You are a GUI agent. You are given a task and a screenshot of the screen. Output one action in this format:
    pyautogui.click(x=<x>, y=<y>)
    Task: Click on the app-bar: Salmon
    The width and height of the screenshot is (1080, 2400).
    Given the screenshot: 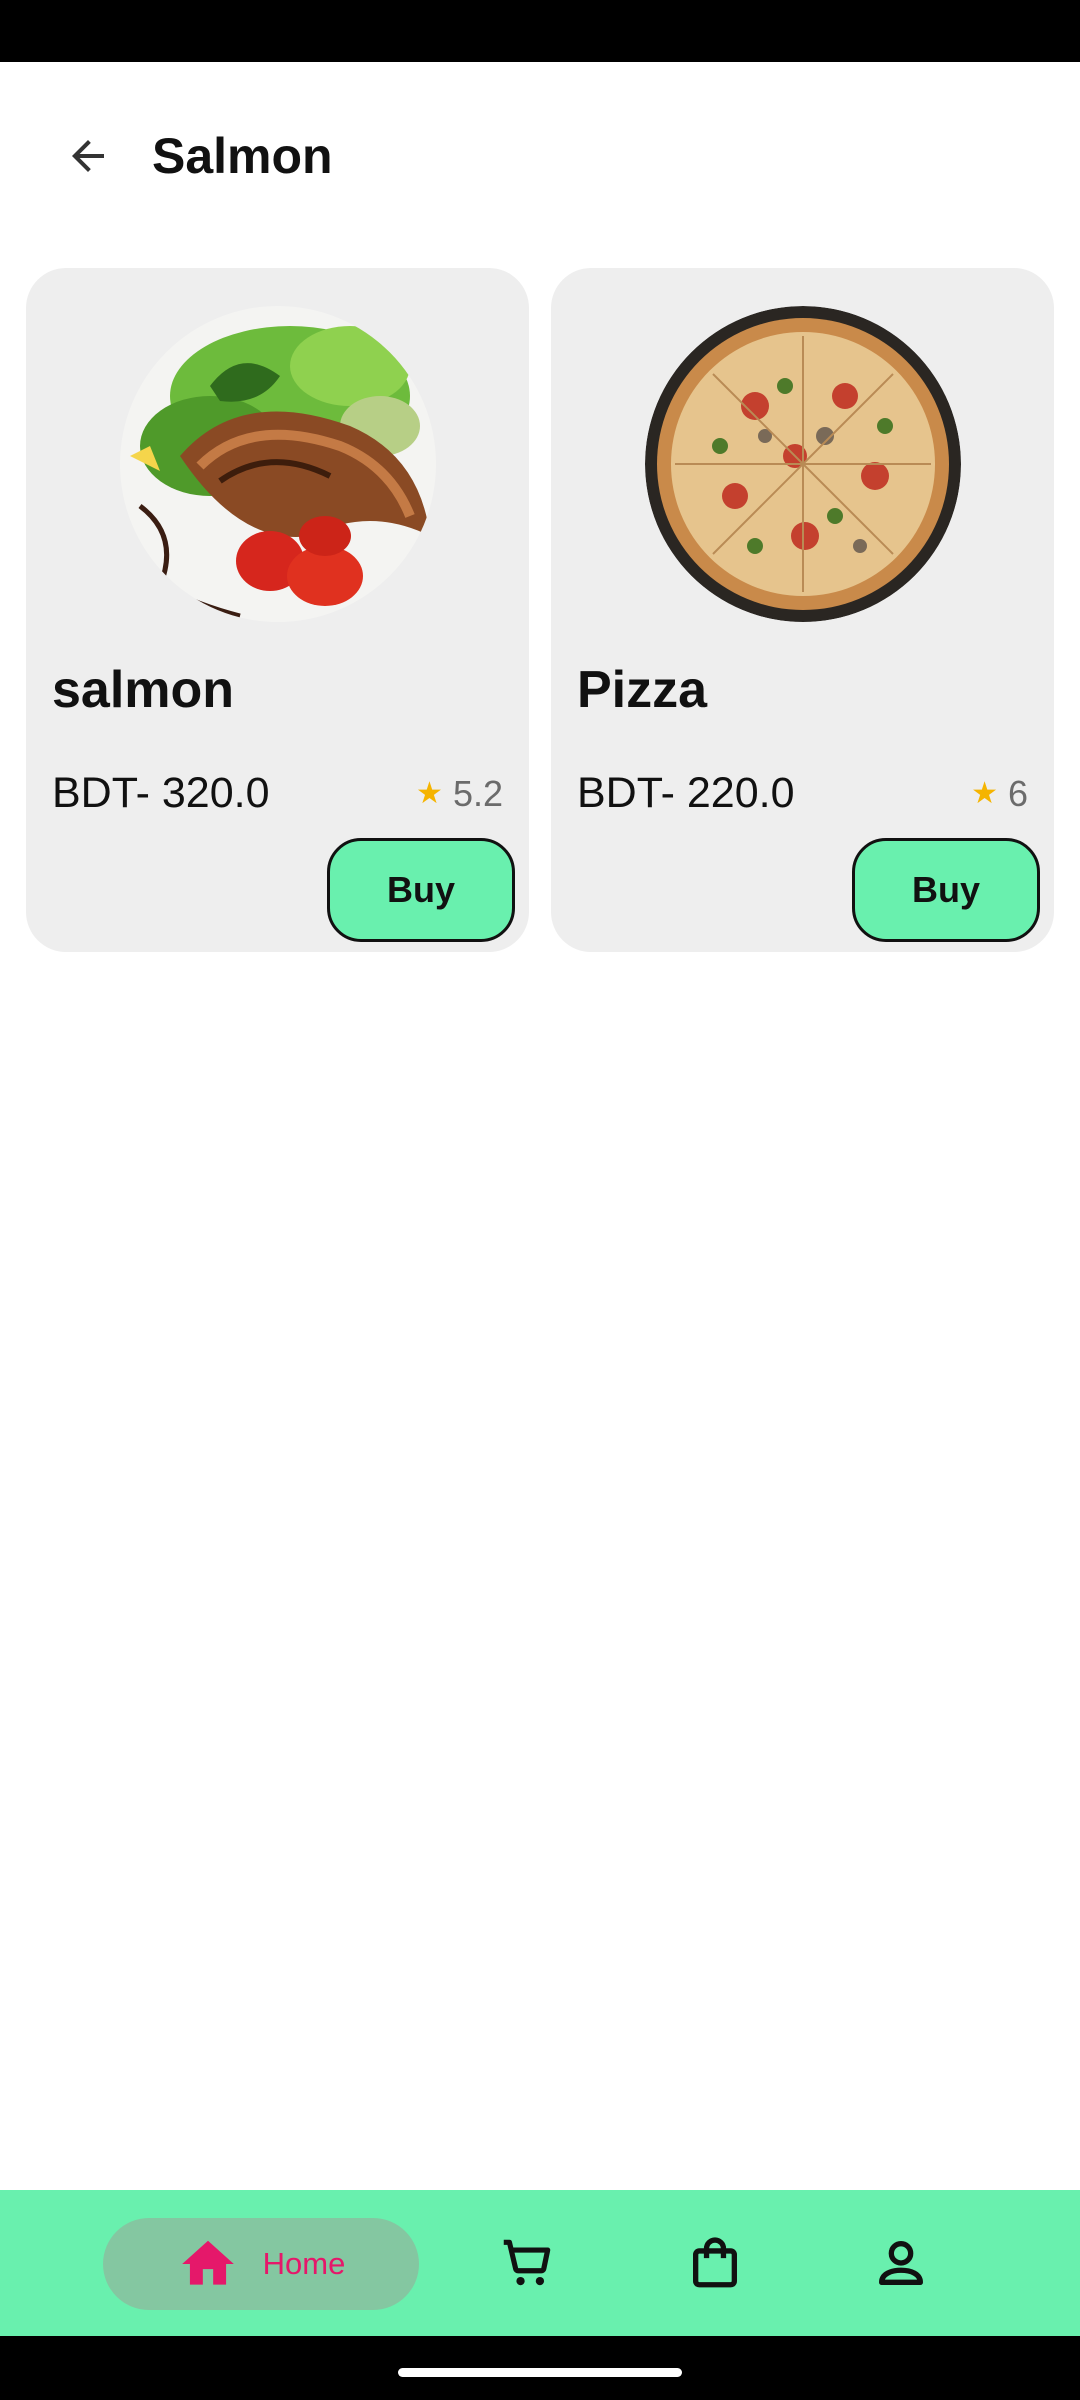 What is the action you would take?
    pyautogui.click(x=540, y=152)
    